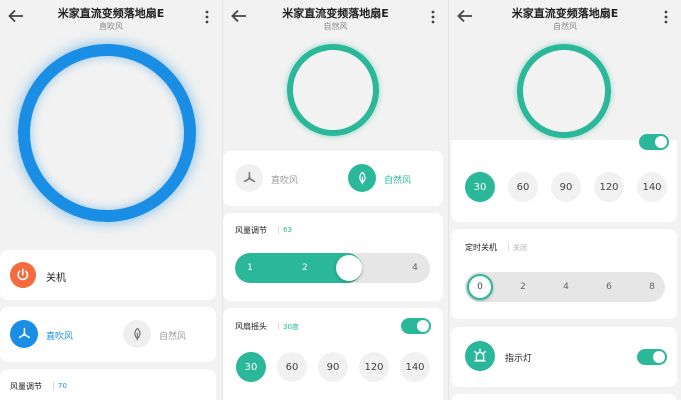  I want to click on swing-value: 30度, so click(291, 327).